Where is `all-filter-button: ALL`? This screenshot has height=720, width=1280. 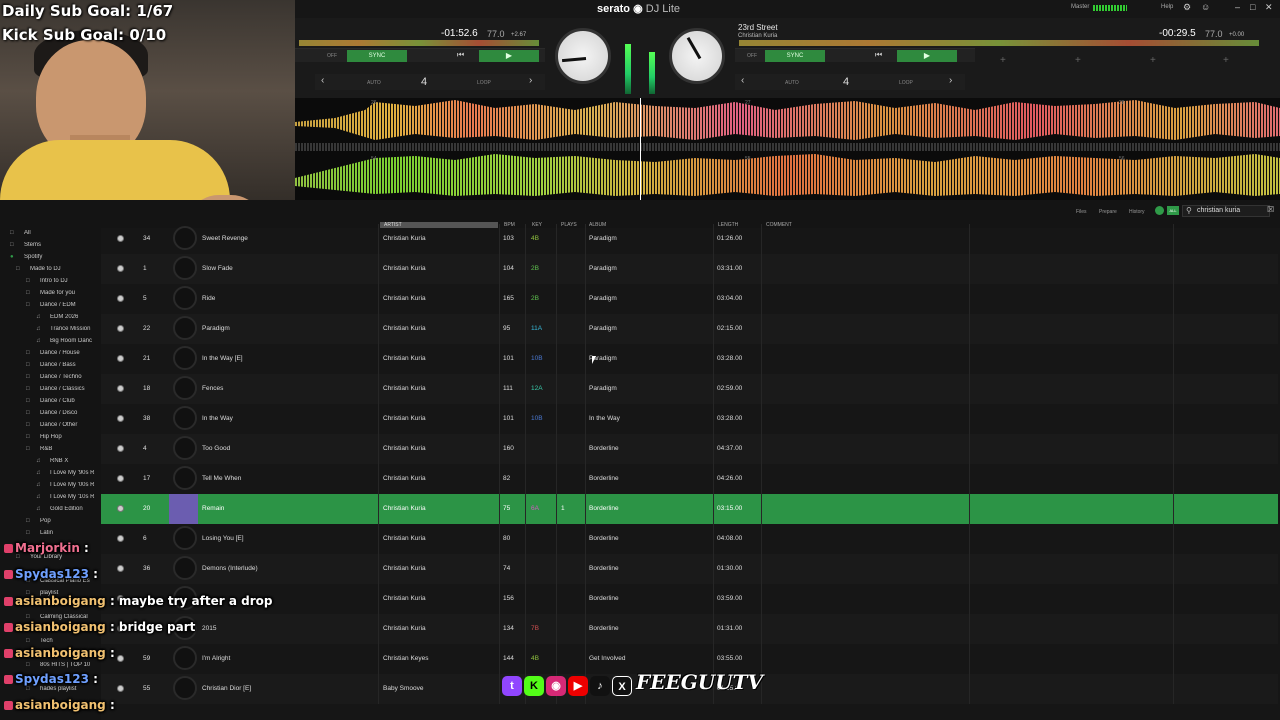
all-filter-button: ALL is located at coordinates (1173, 210).